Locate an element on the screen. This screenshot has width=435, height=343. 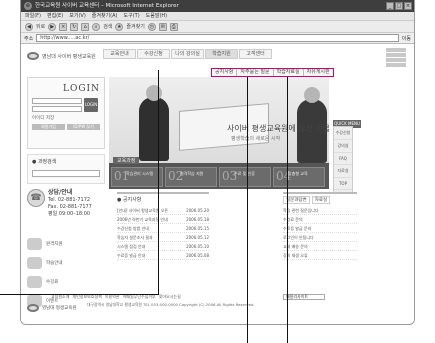
quick-menu-item: 강의실 is located at coordinates (343, 146).